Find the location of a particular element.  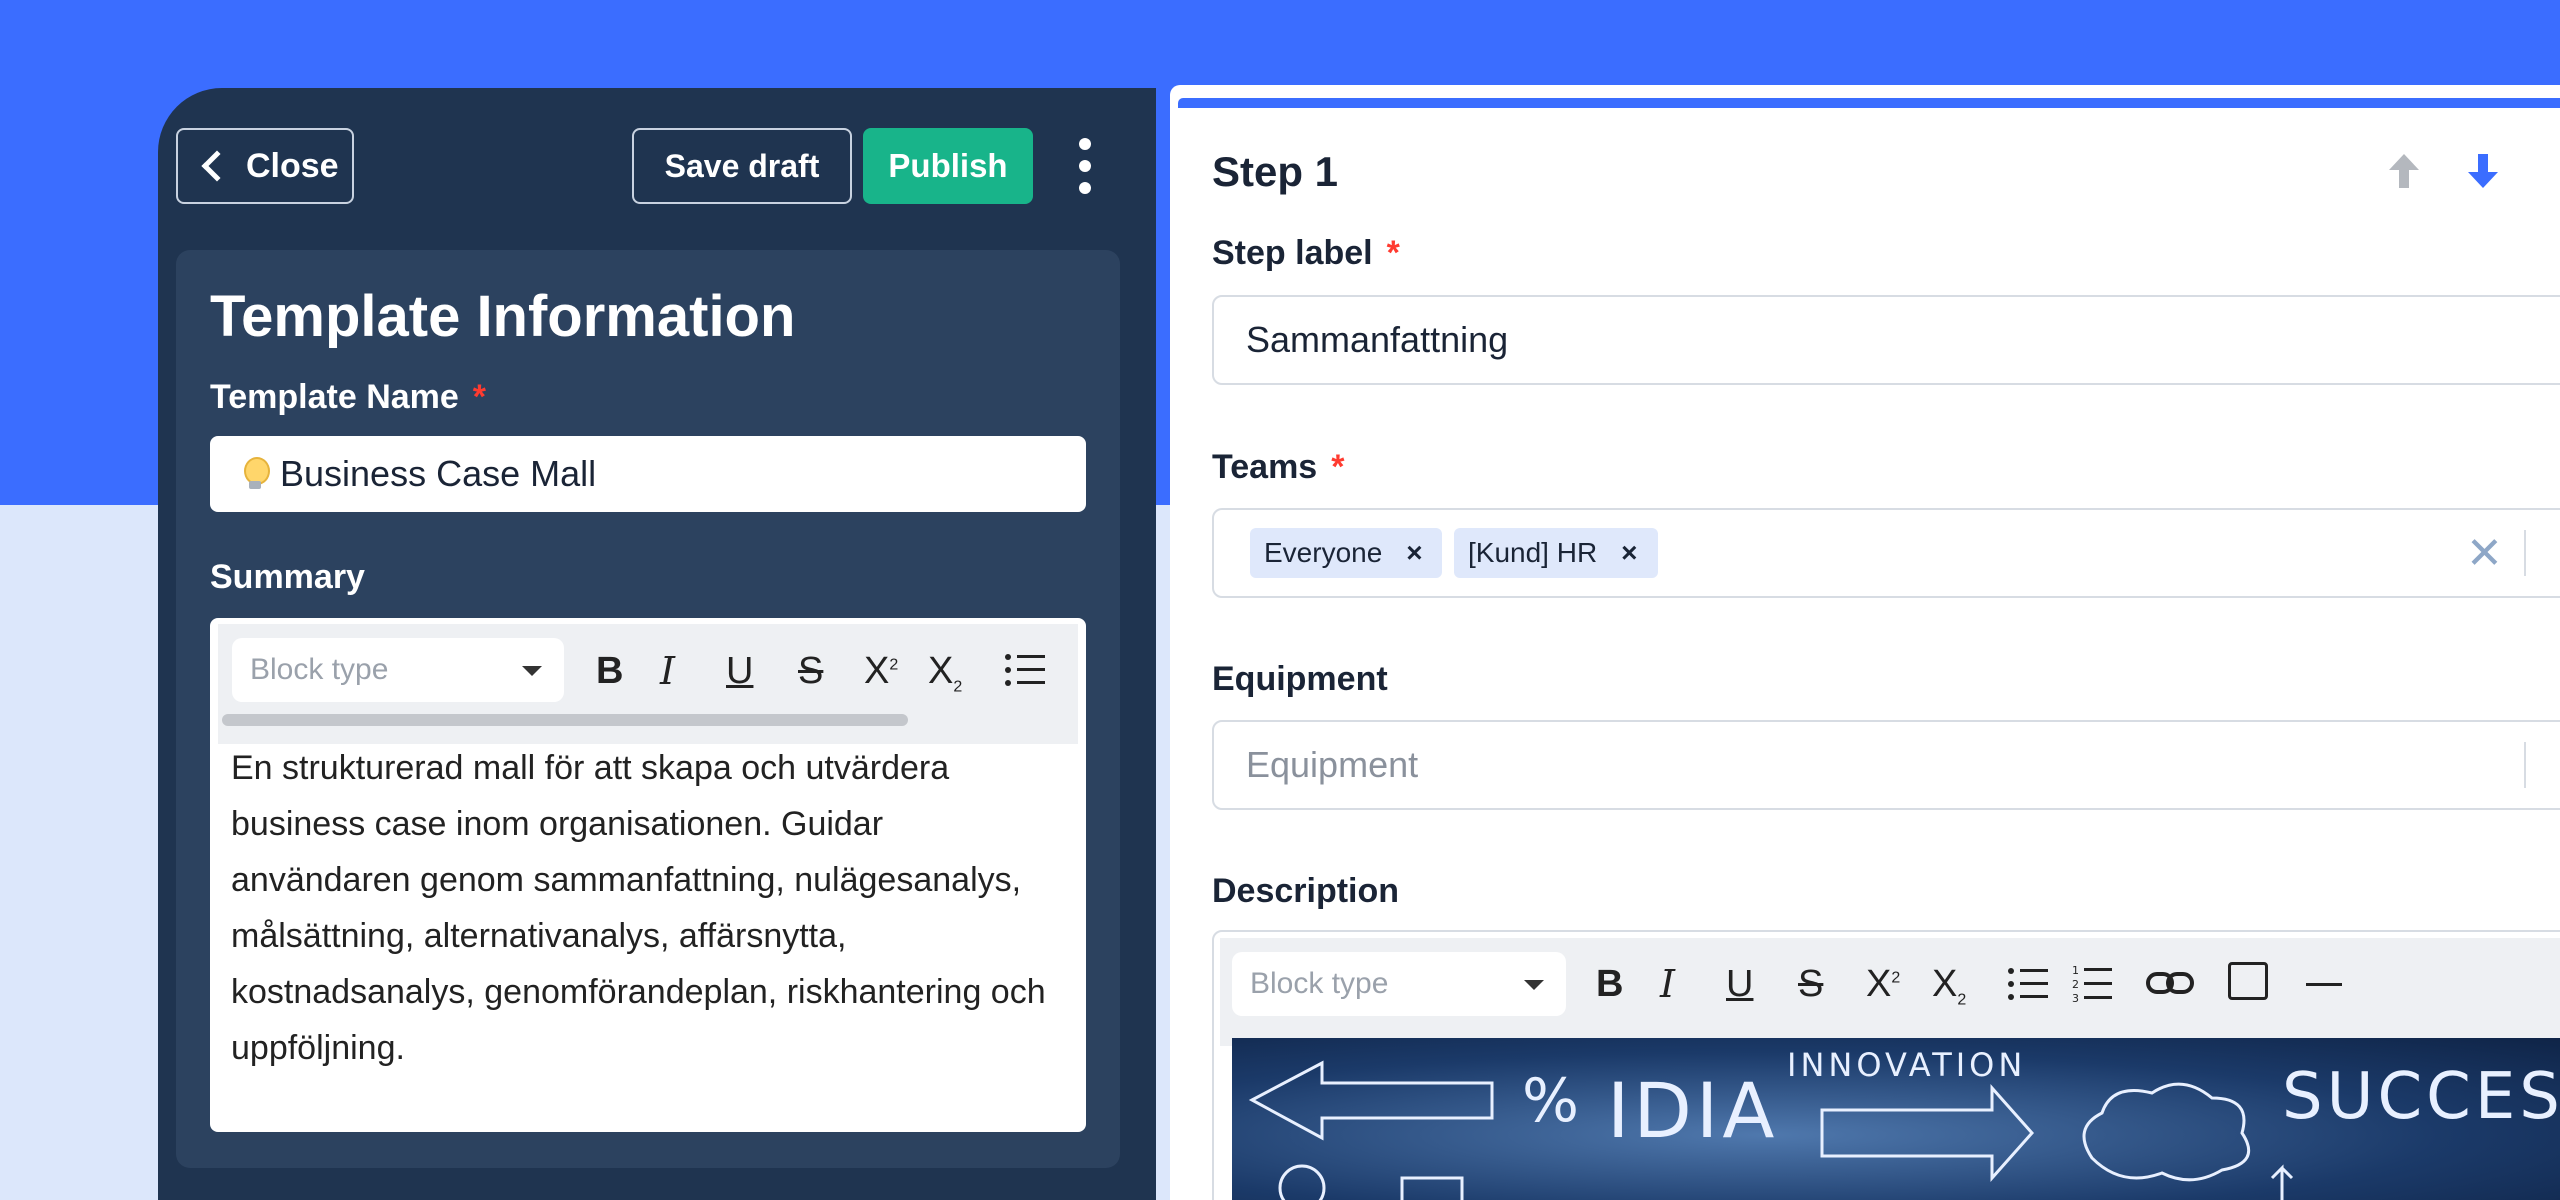

step-accent-bar is located at coordinates (1869, 103).